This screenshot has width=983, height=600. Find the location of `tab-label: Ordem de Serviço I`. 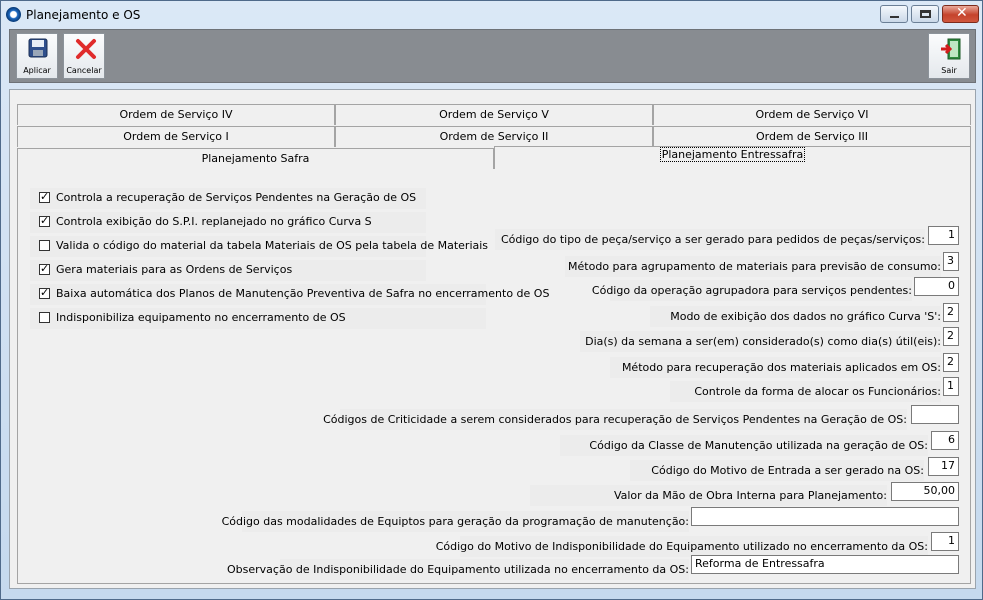

tab-label: Ordem de Serviço I is located at coordinates (176, 136).